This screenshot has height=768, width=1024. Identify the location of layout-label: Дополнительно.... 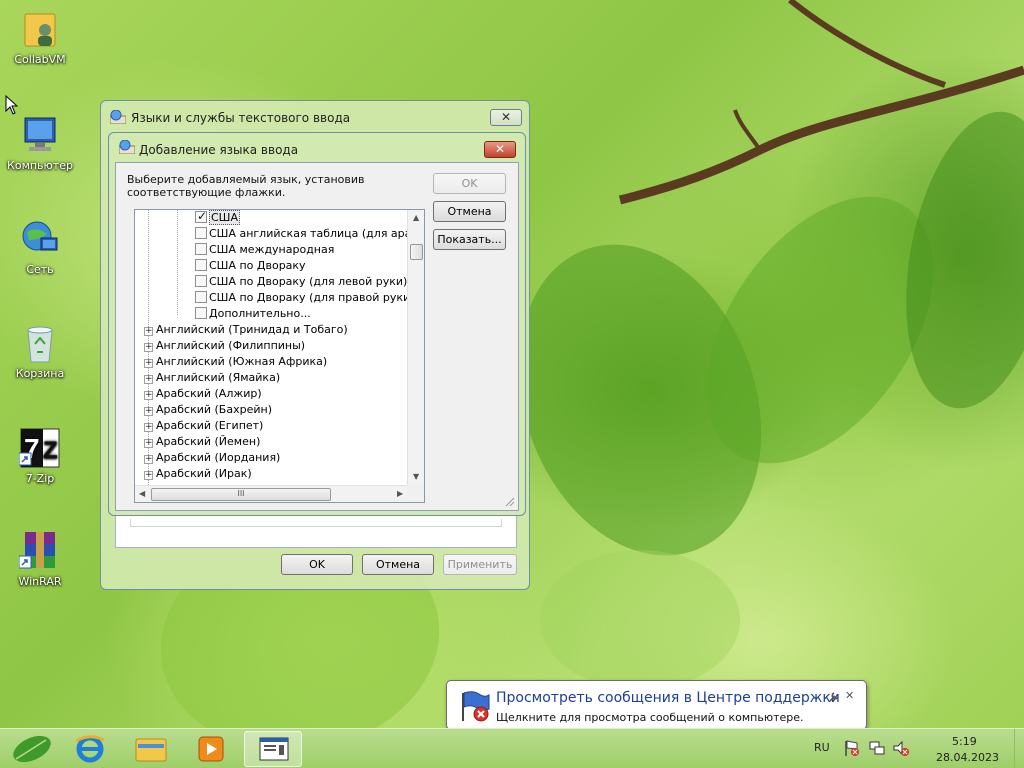
(260, 313).